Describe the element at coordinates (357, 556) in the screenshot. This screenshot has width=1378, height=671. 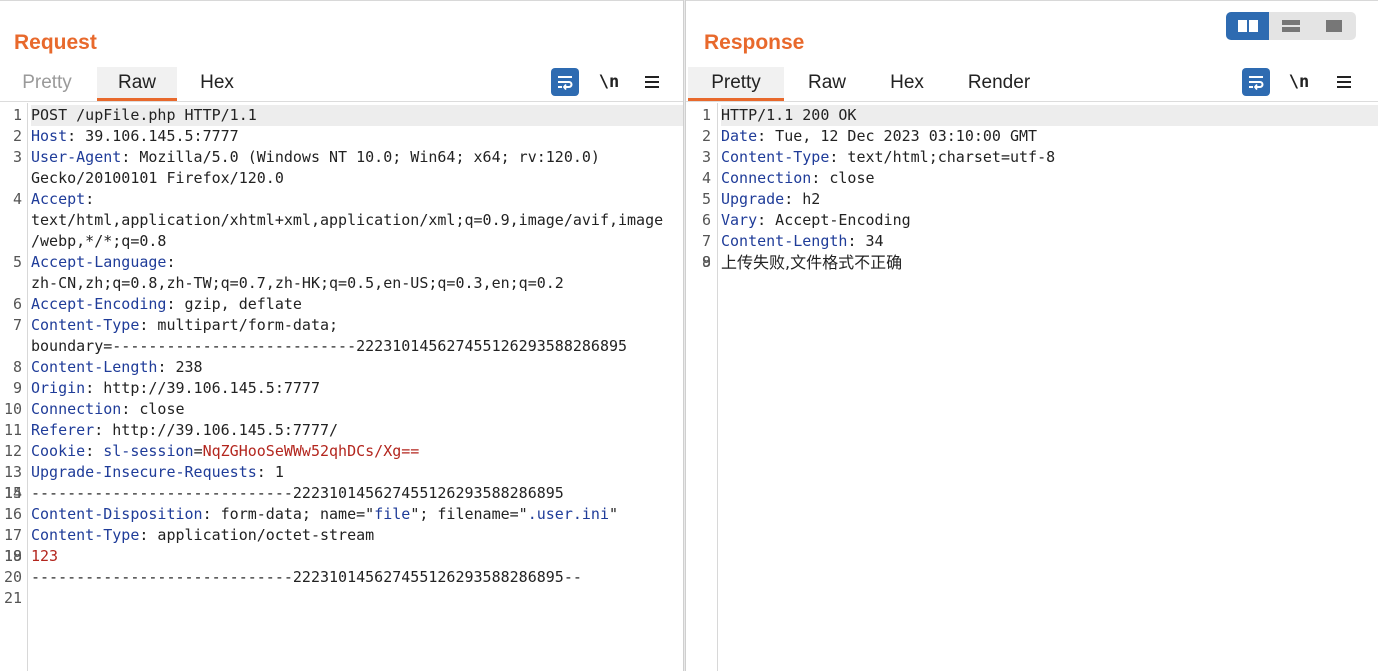
I see `request-line-content: 123` at that location.